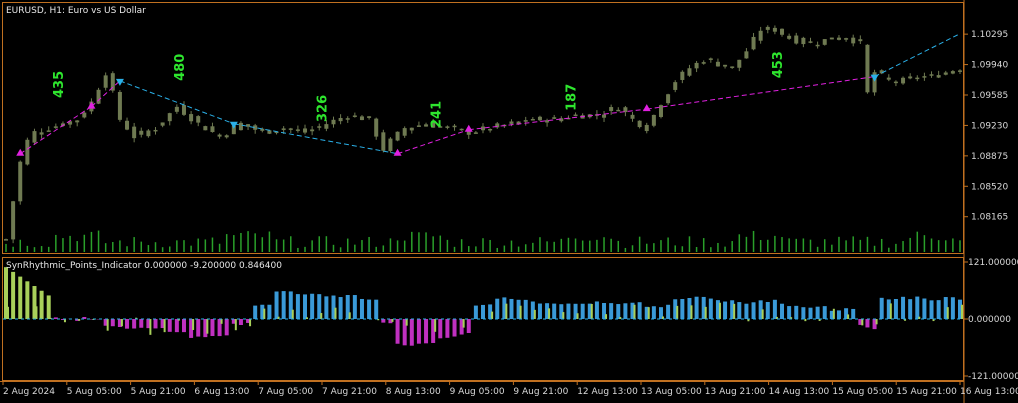 This screenshot has height=403, width=1018. Describe the element at coordinates (989, 187) in the screenshot. I see `price-tick-label: 1.08520` at that location.